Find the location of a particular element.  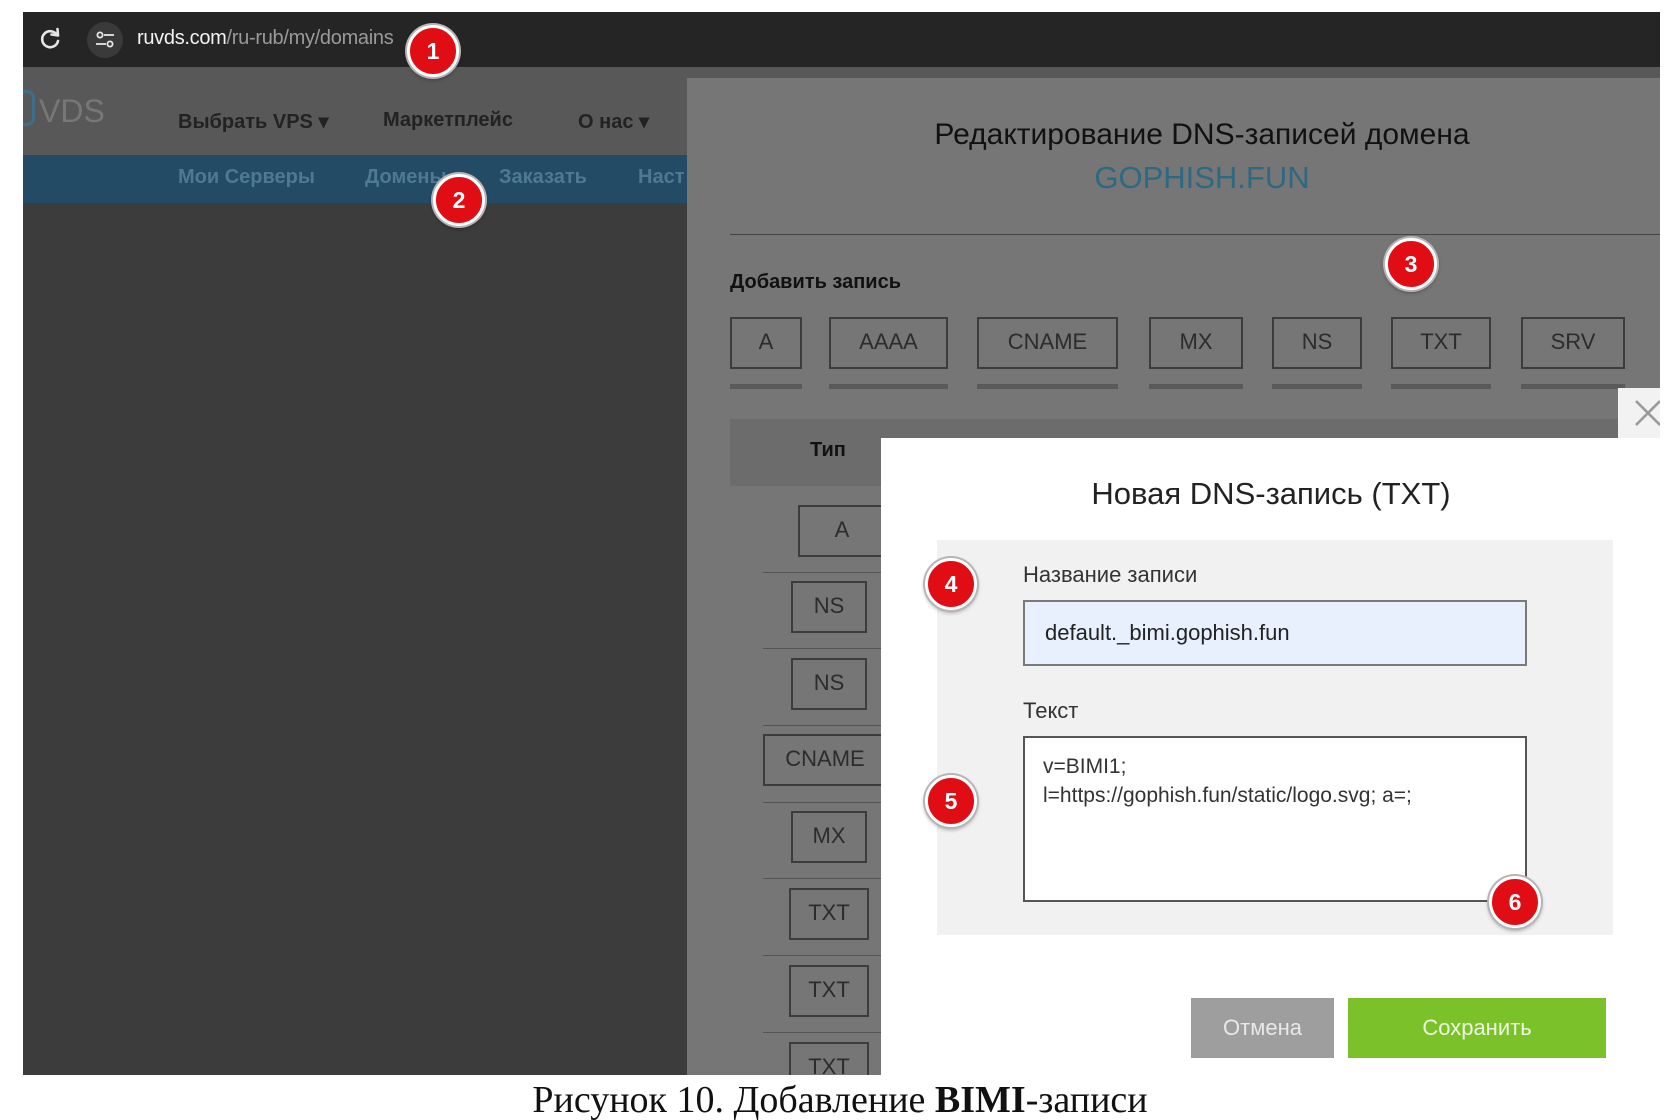

step-marker-5: 5 is located at coordinates (951, 801).